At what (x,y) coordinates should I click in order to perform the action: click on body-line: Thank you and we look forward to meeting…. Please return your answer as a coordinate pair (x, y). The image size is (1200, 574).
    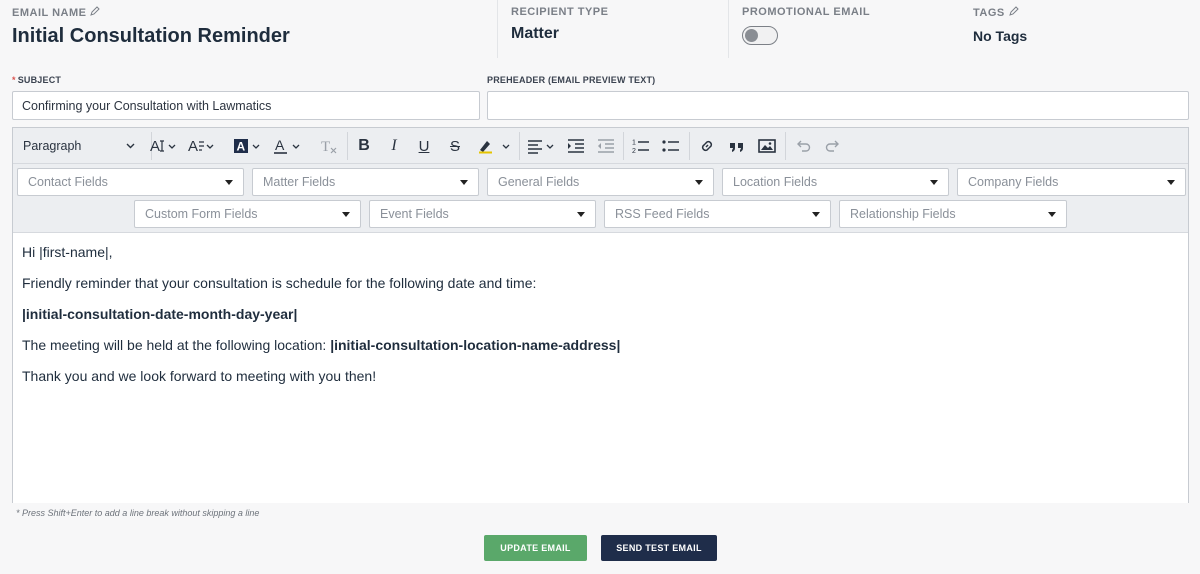
    Looking at the image, I should click on (199, 376).